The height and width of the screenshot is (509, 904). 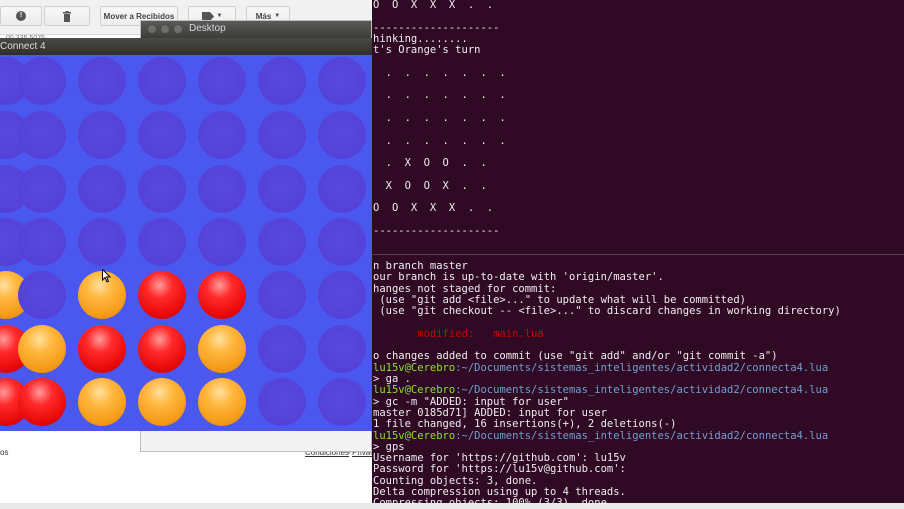 I want to click on connect4-window-title: Connect 4, so click(x=23, y=46).